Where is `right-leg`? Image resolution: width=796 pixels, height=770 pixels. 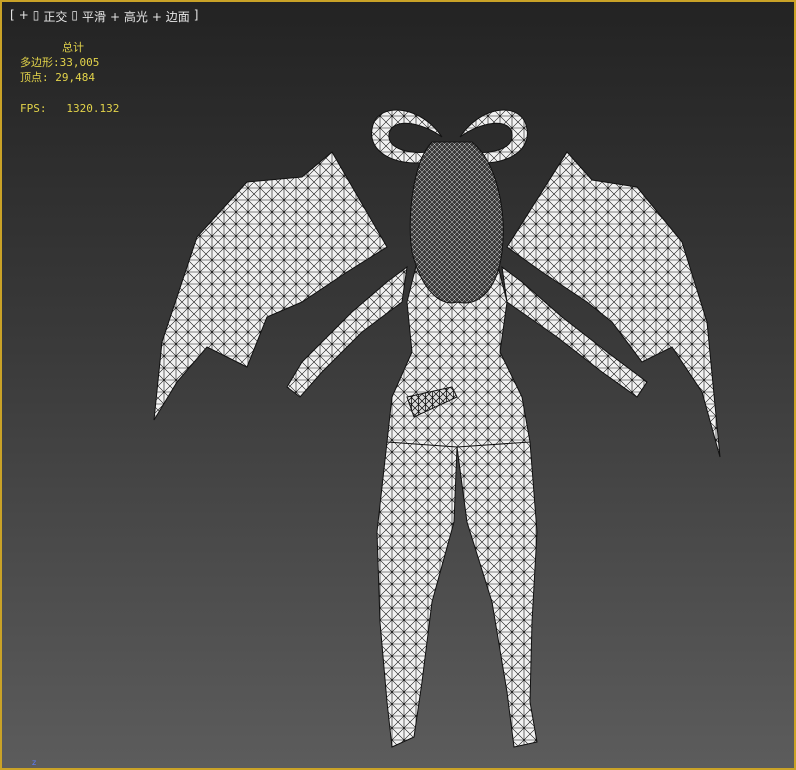 right-leg is located at coordinates (497, 594).